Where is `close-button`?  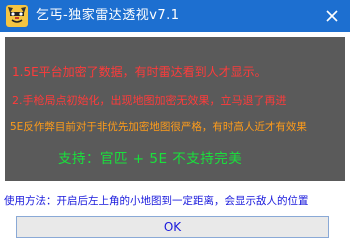 close-button is located at coordinates (332, 16).